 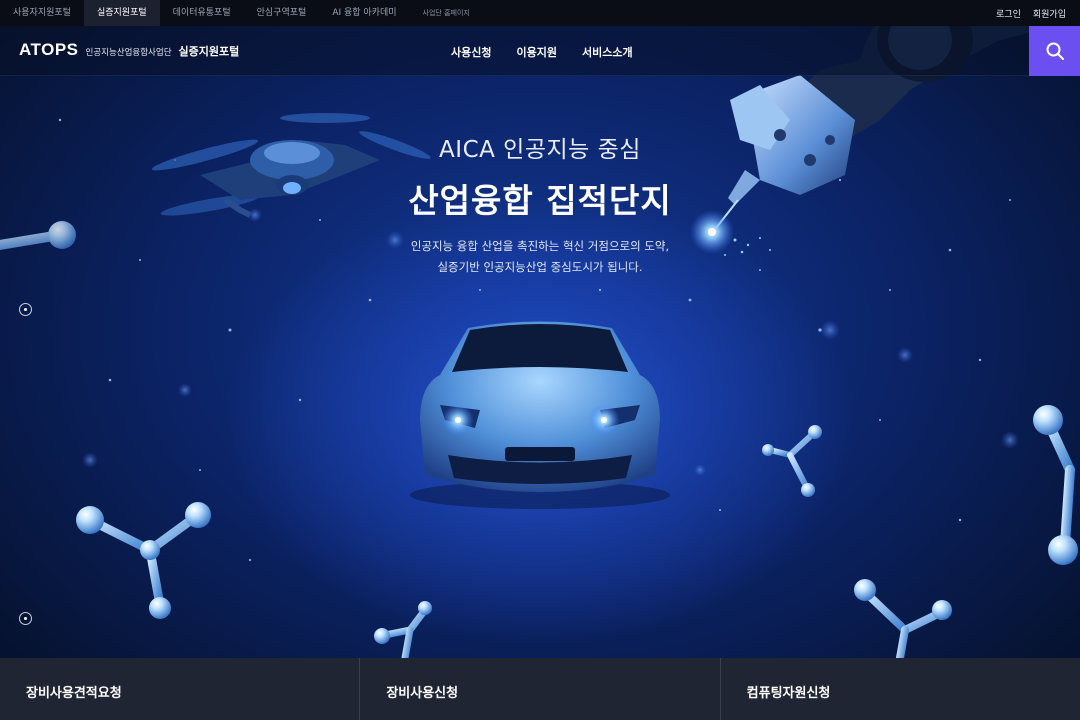 What do you see at coordinates (403, 629) in the screenshot?
I see `molecule-illustration-bottom-center` at bounding box center [403, 629].